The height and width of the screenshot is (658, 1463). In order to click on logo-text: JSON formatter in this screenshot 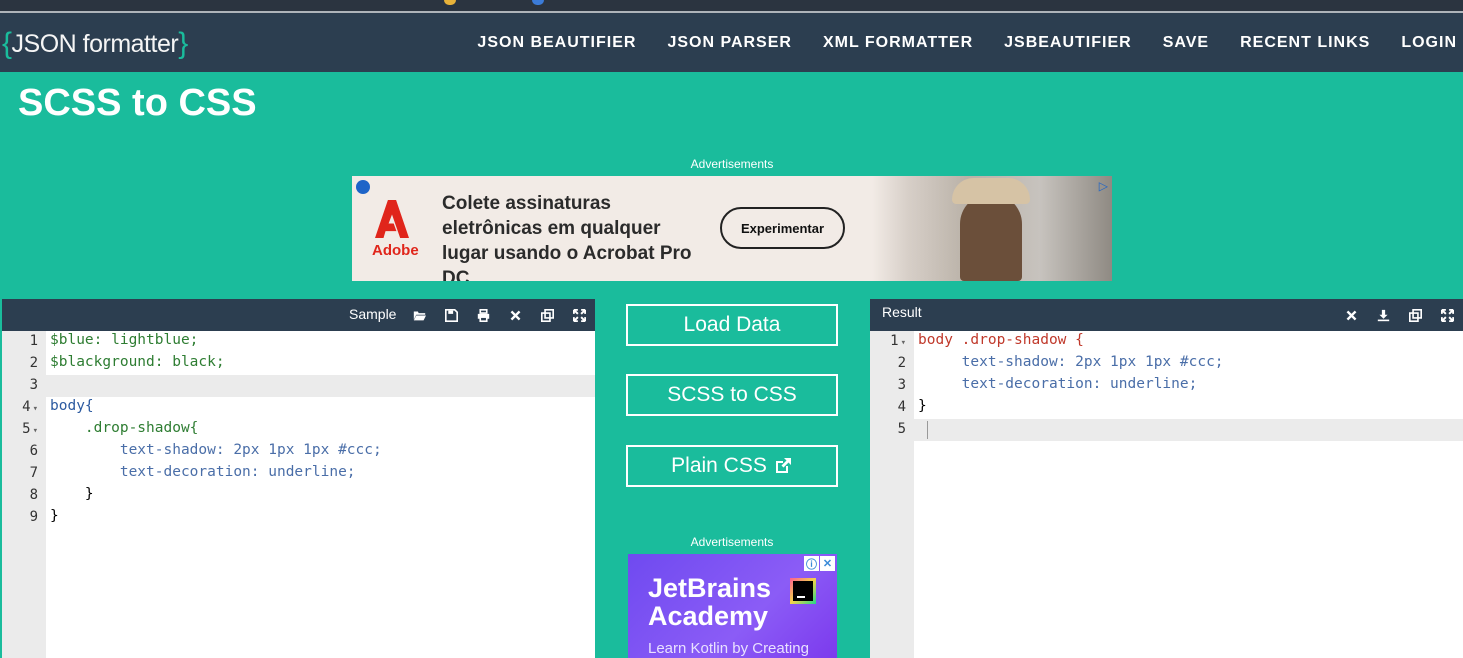, I will do `click(95, 43)`.